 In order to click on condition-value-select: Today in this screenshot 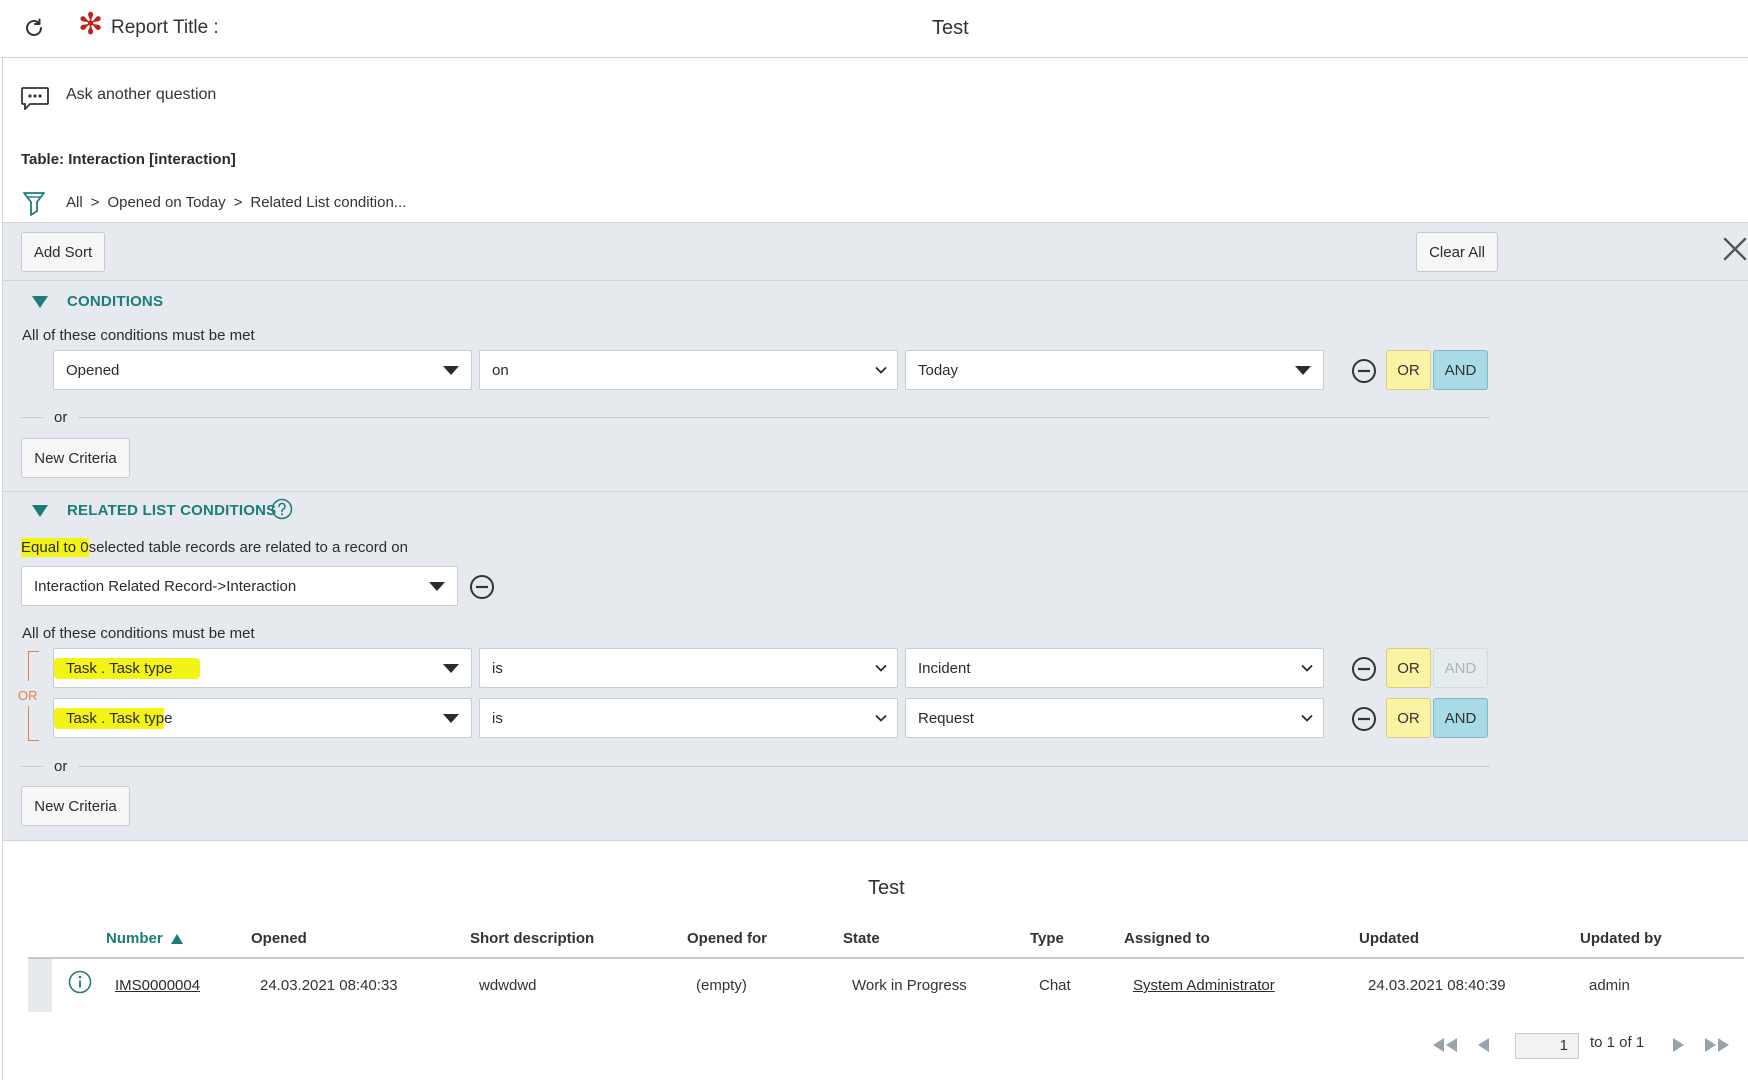, I will do `click(1114, 370)`.